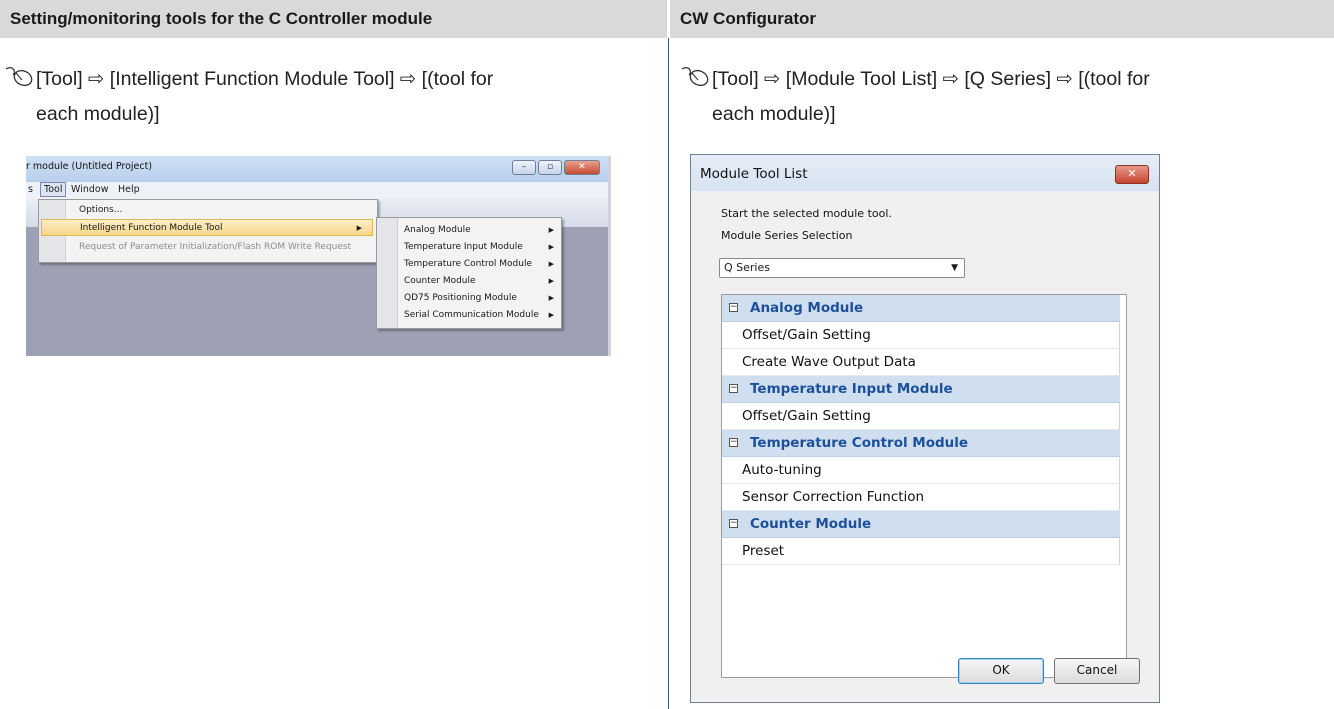 The width and height of the screenshot is (1334, 709). I want to click on submenu-item-label: Temperature Control Module, so click(468, 264).